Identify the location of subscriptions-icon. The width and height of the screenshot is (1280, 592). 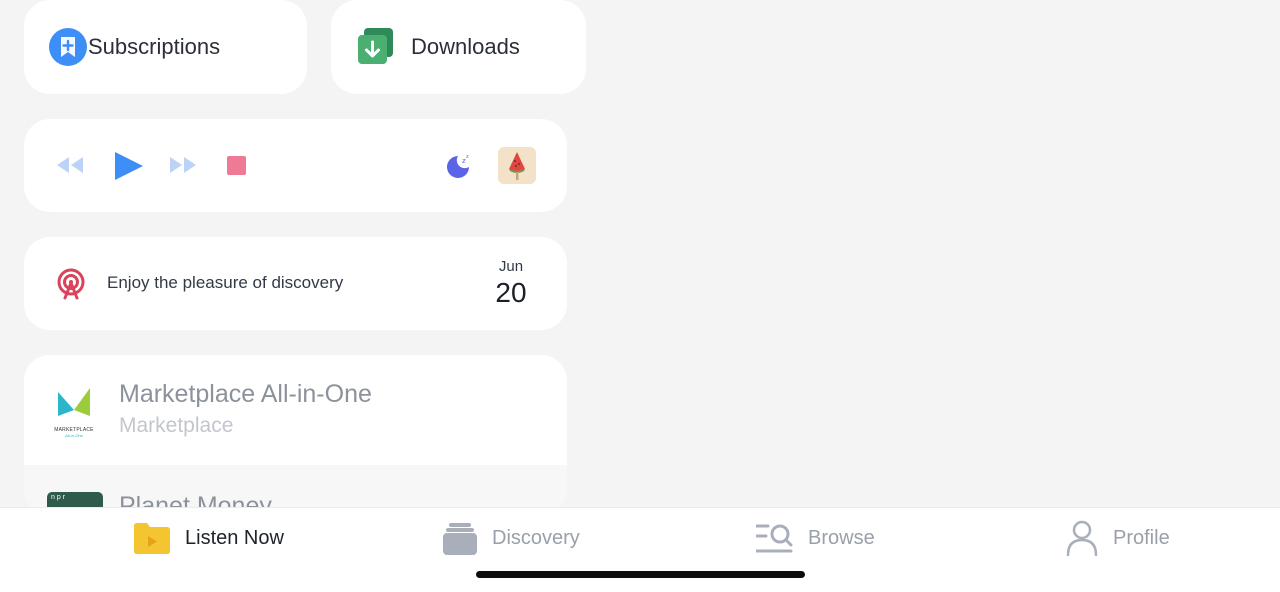
(68, 47).